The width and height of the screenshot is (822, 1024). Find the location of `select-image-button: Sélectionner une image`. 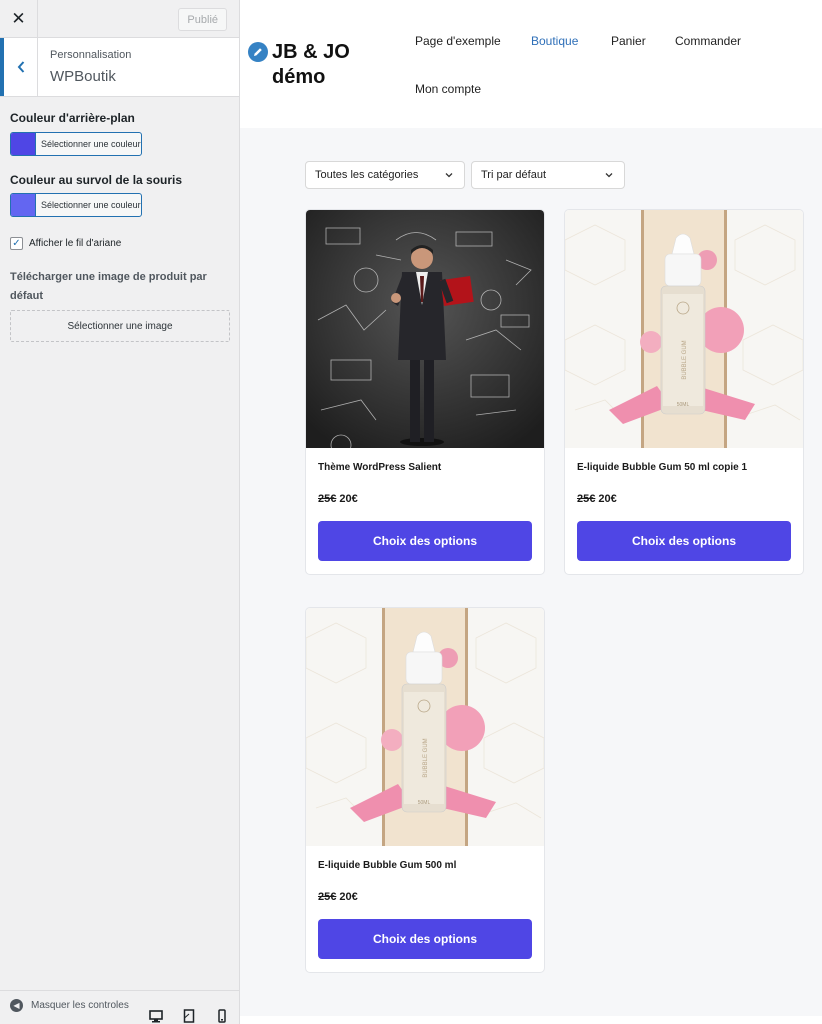

select-image-button: Sélectionner une image is located at coordinates (120, 326).